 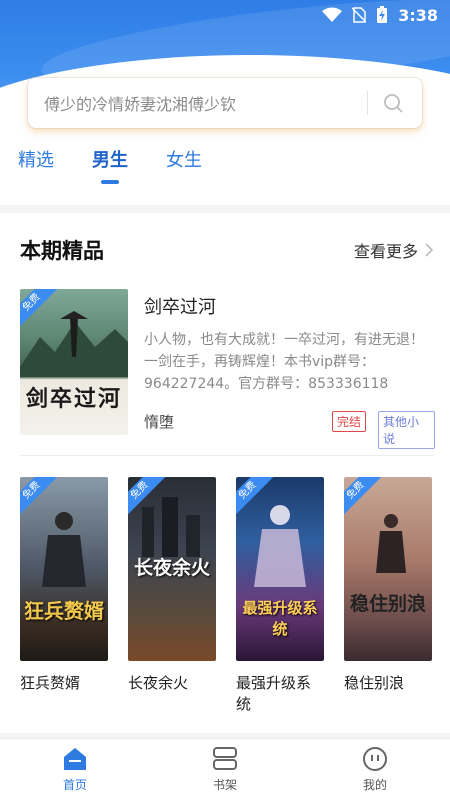 I want to click on profile-icon, so click(x=375, y=759).